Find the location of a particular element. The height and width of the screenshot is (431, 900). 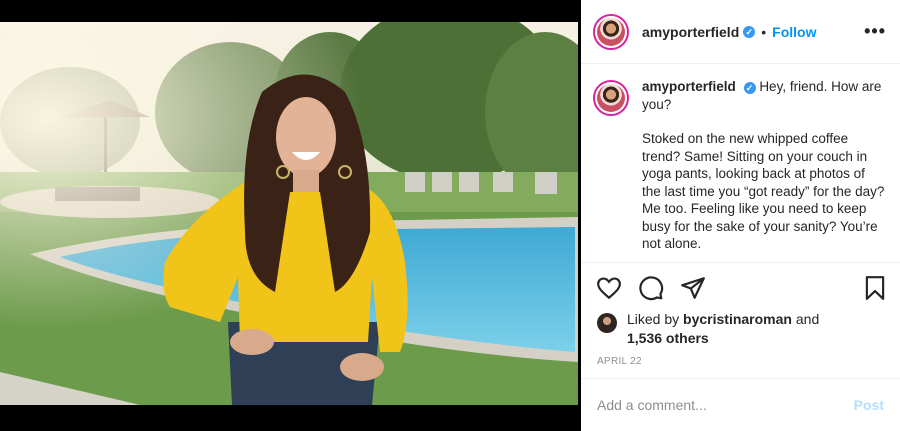

author-avatar-image is located at coordinates (611, 31).